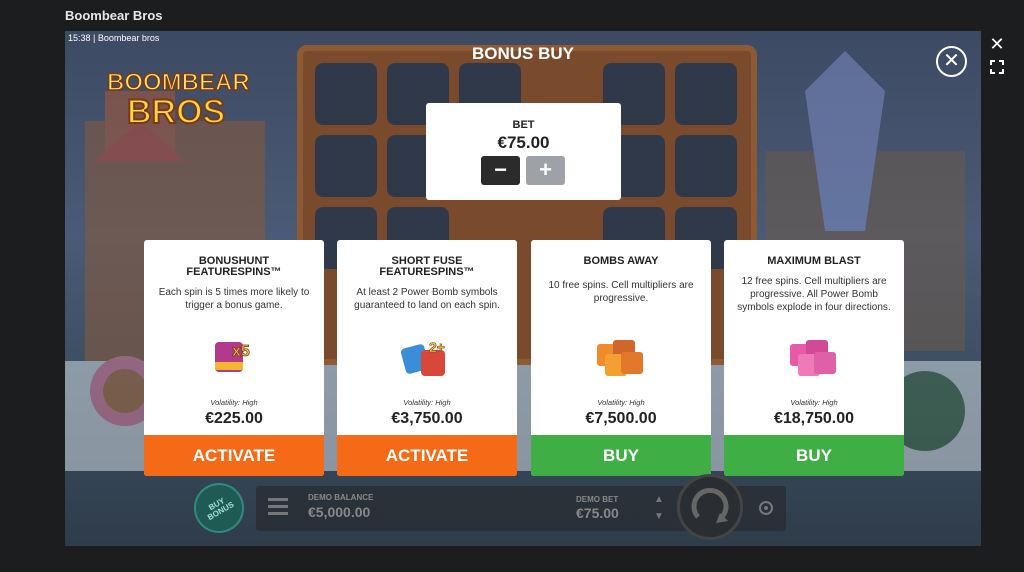 The height and width of the screenshot is (572, 1024). What do you see at coordinates (234, 455) in the screenshot?
I see `activate-bonushunt-button: ACTIVATE` at bounding box center [234, 455].